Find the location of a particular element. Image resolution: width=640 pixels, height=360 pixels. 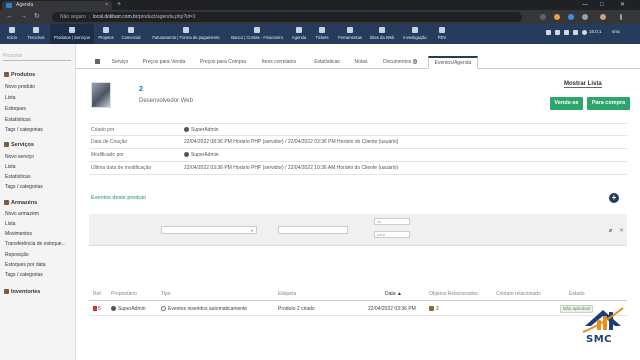

column-related-objects: Objetos Relacionados is located at coordinates (453, 294).